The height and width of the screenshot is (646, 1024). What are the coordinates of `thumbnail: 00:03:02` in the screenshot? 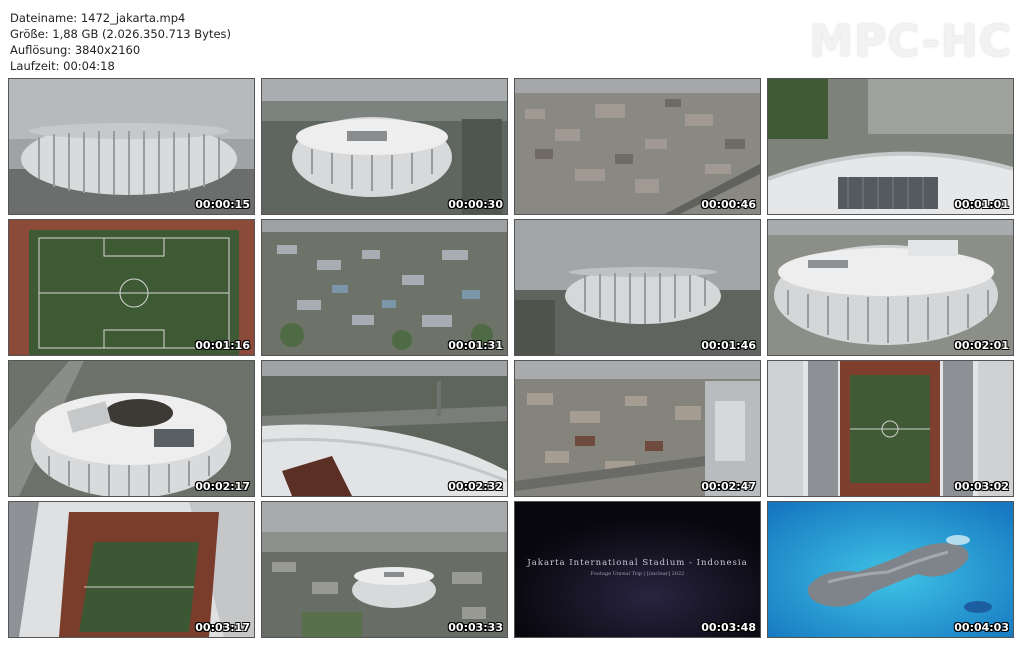 It's located at (890, 428).